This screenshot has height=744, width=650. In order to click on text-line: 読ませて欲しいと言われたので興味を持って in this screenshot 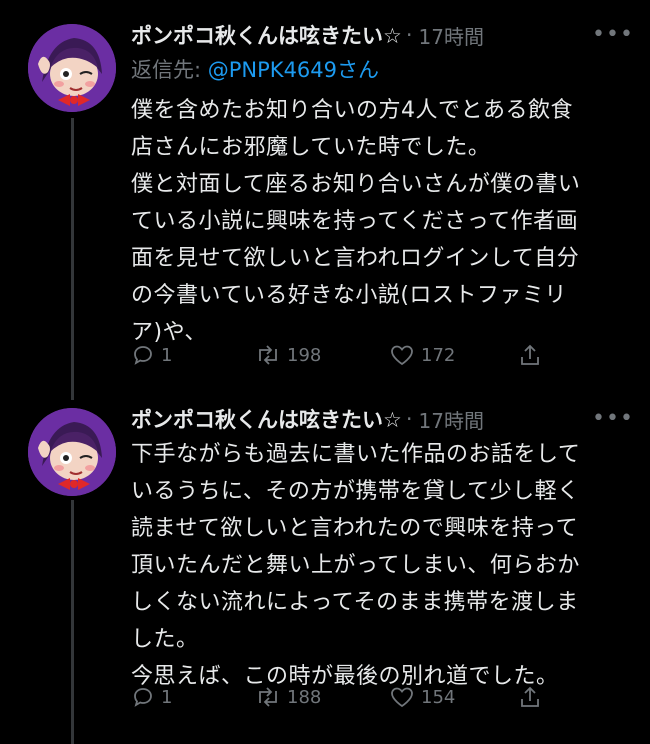, I will do `click(355, 528)`.